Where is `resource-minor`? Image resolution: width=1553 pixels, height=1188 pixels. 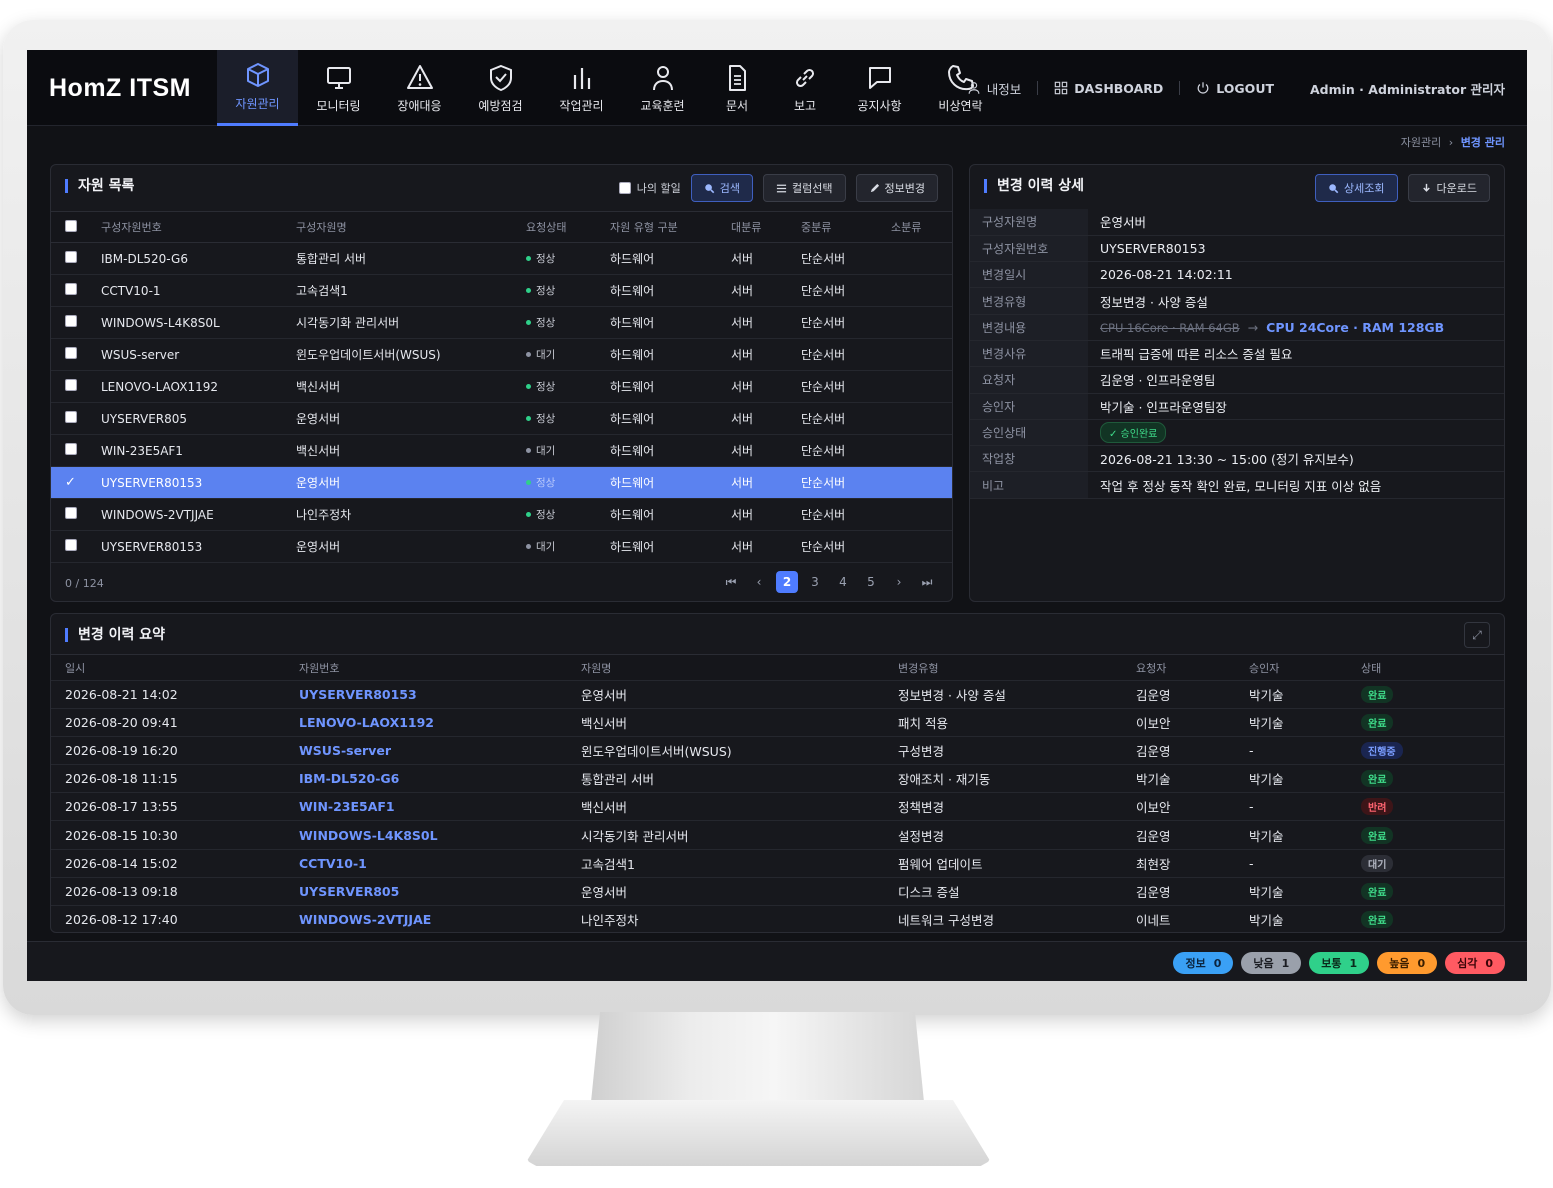 resource-minor is located at coordinates (921, 354).